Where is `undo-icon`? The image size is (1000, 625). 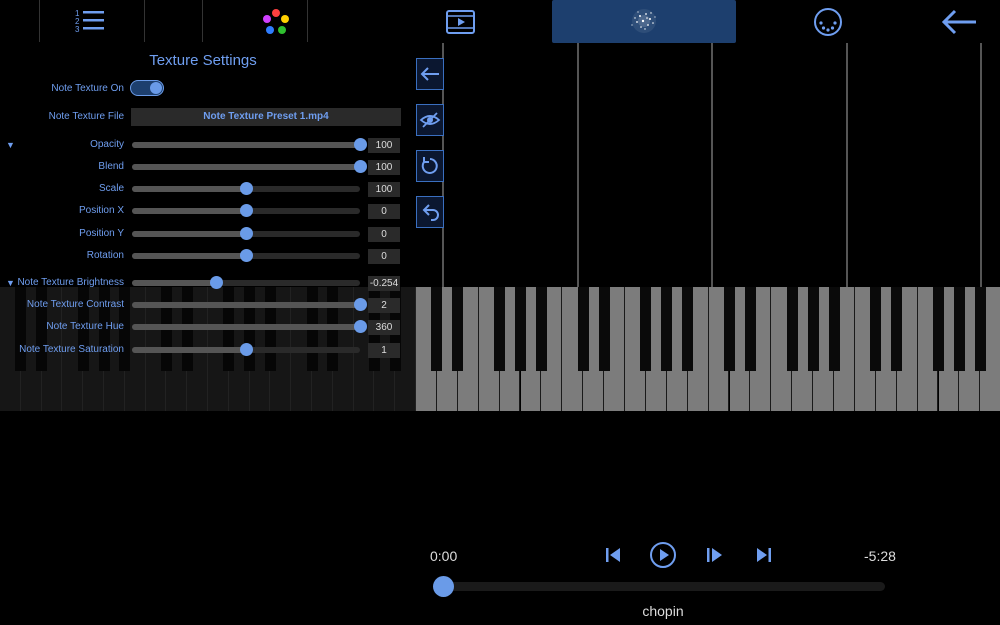 undo-icon is located at coordinates (430, 212).